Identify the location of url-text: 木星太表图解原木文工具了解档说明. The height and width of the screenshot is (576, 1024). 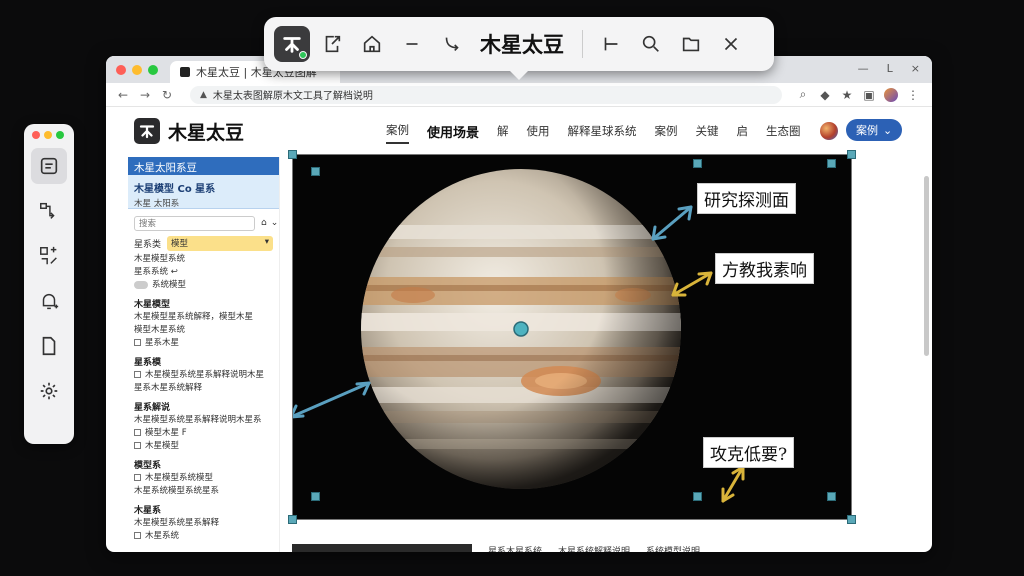
(292, 96).